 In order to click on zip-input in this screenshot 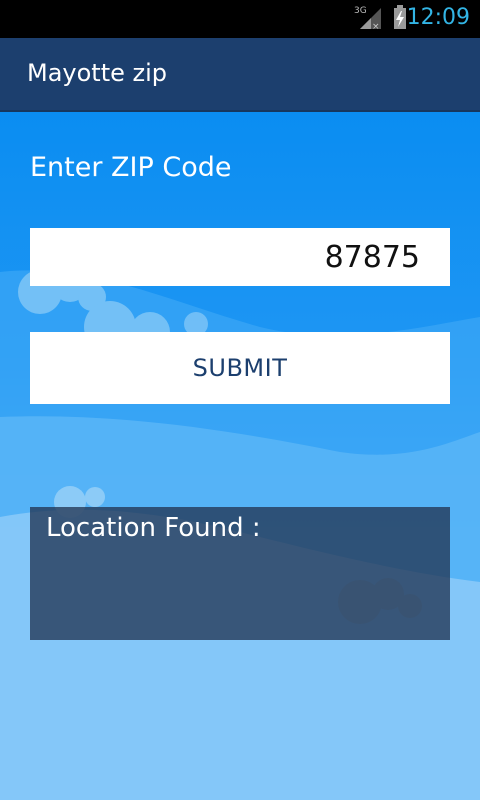, I will do `click(240, 257)`.